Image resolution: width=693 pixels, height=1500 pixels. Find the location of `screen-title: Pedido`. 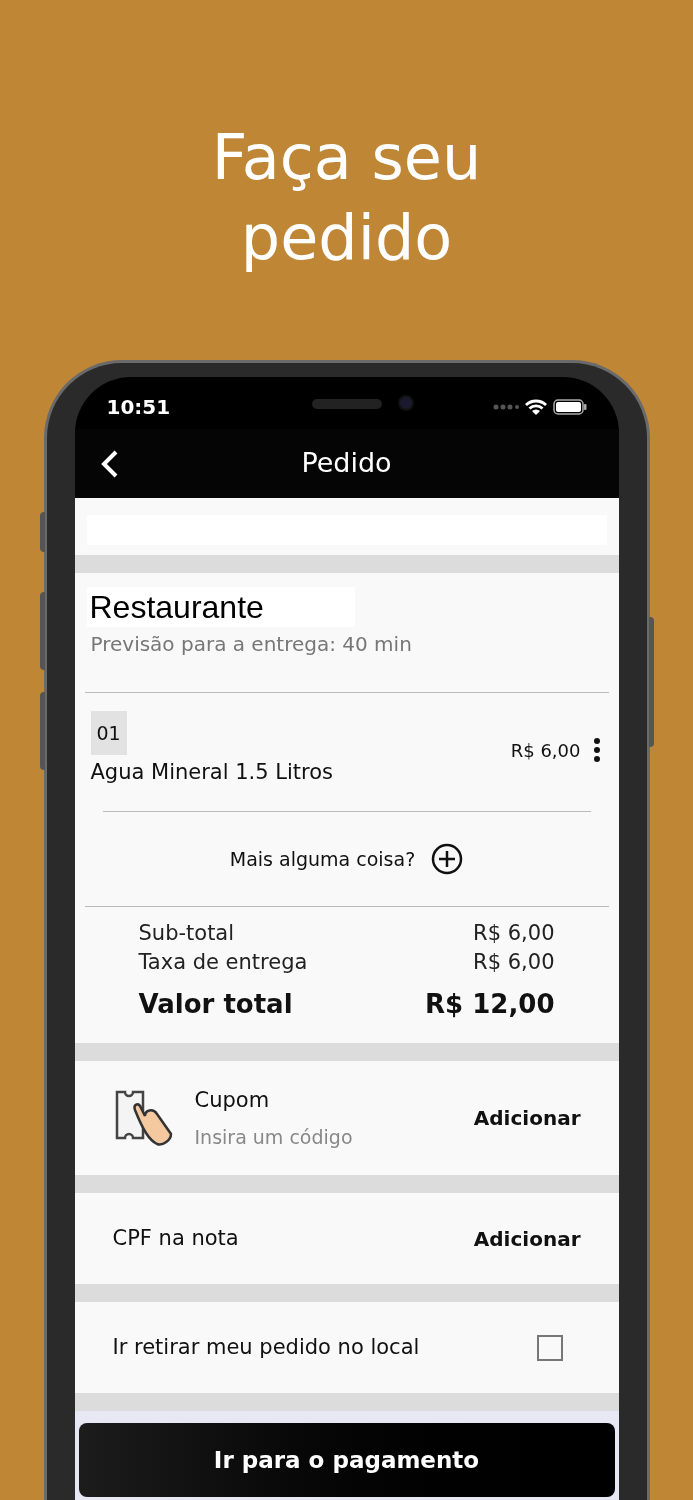

screen-title: Pedido is located at coordinates (346, 463).